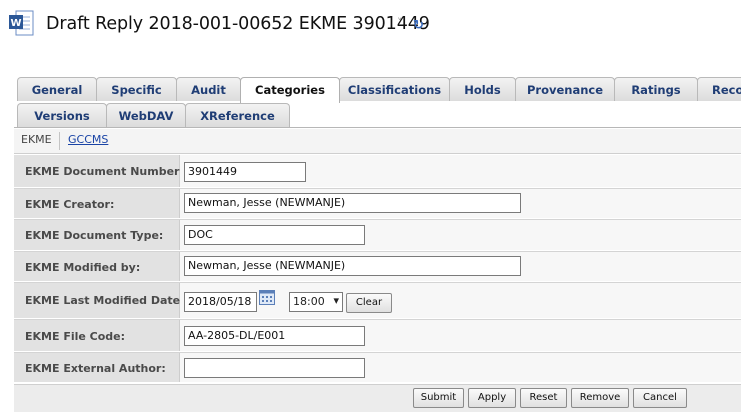  I want to click on row-document-type: EKME Document Type: DOC, so click(377, 235).